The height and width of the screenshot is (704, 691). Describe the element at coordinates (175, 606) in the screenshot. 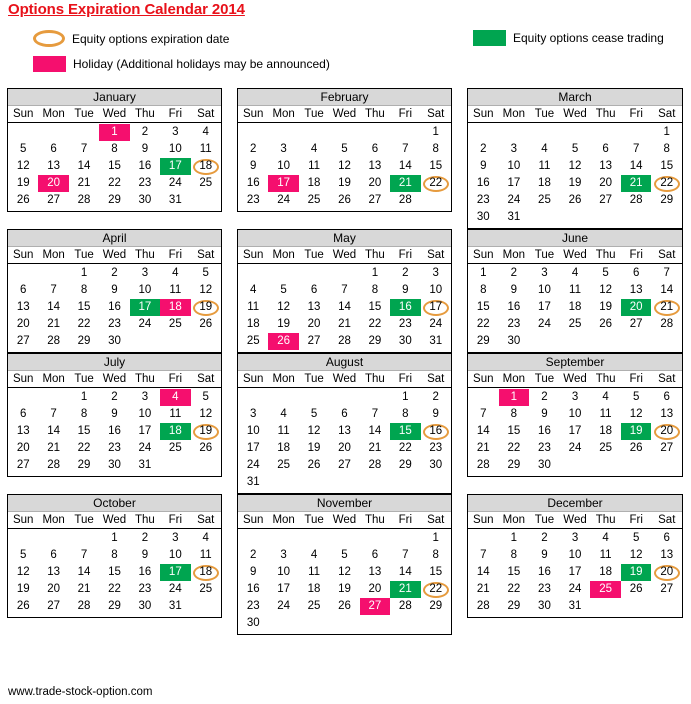

I see `day-cell: 31` at that location.